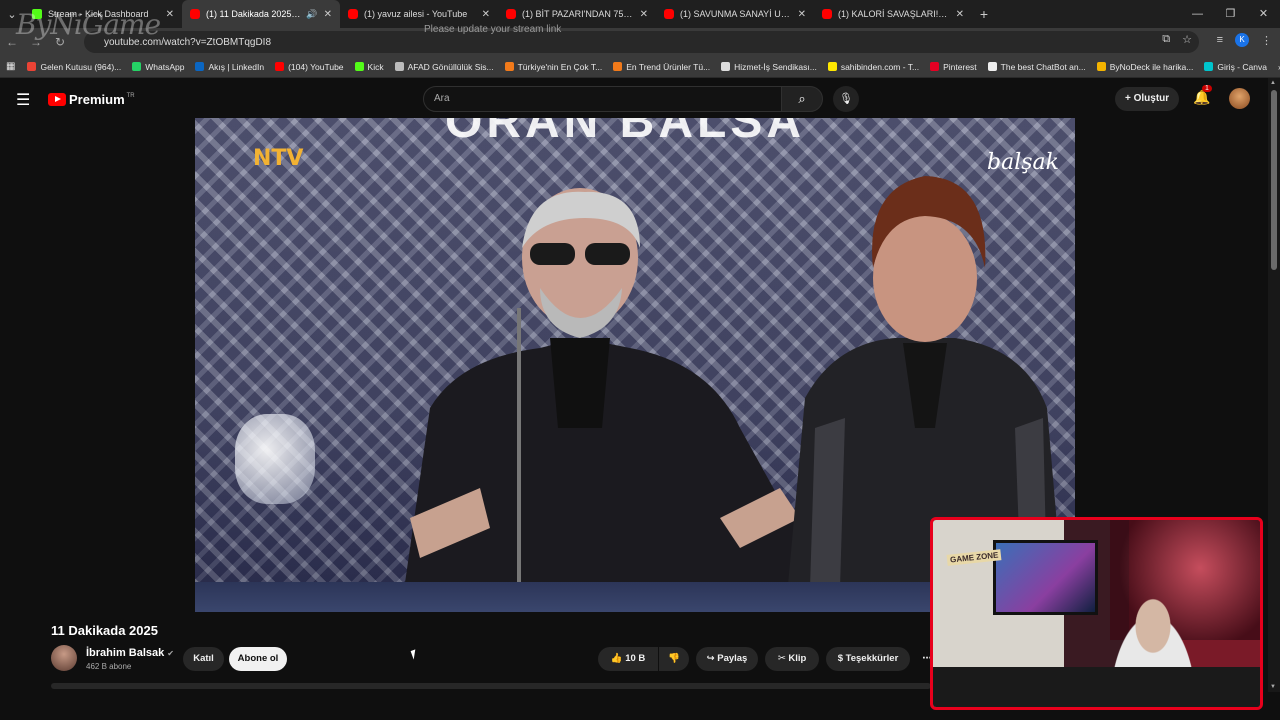 The width and height of the screenshot is (1280, 720). What do you see at coordinates (893, 14) in the screenshot?
I see `tab-kalori-savaslari: (1) KALORİ SAVAŞLARI! 1. BÖLÜ... ✕` at bounding box center [893, 14].